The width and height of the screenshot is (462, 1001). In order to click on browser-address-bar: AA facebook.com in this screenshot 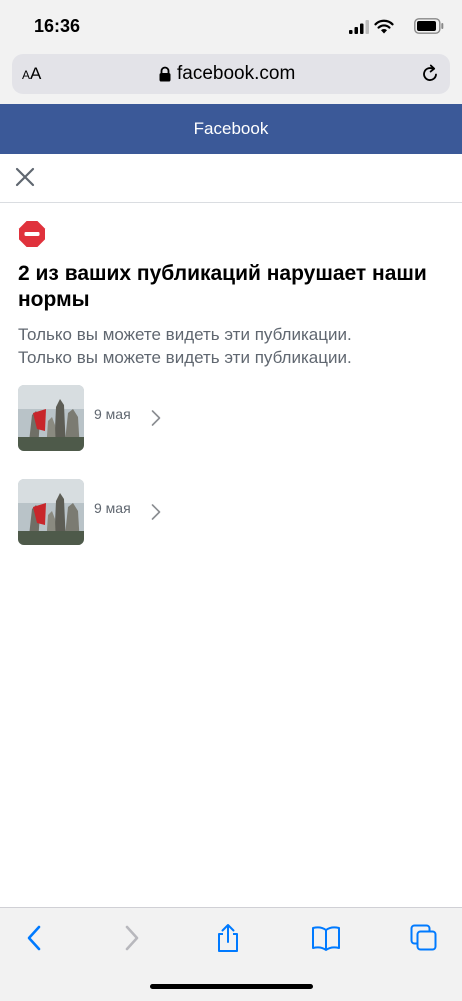, I will do `click(231, 78)`.